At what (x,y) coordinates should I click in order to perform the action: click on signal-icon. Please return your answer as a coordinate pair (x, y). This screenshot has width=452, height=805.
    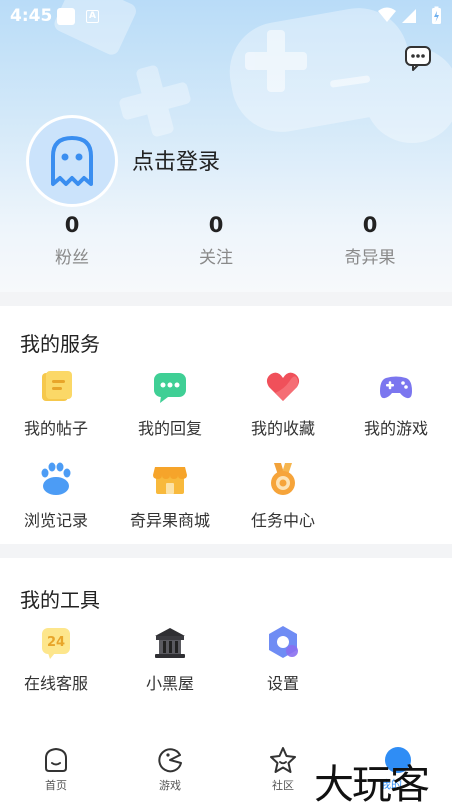
    Looking at the image, I should click on (409, 16).